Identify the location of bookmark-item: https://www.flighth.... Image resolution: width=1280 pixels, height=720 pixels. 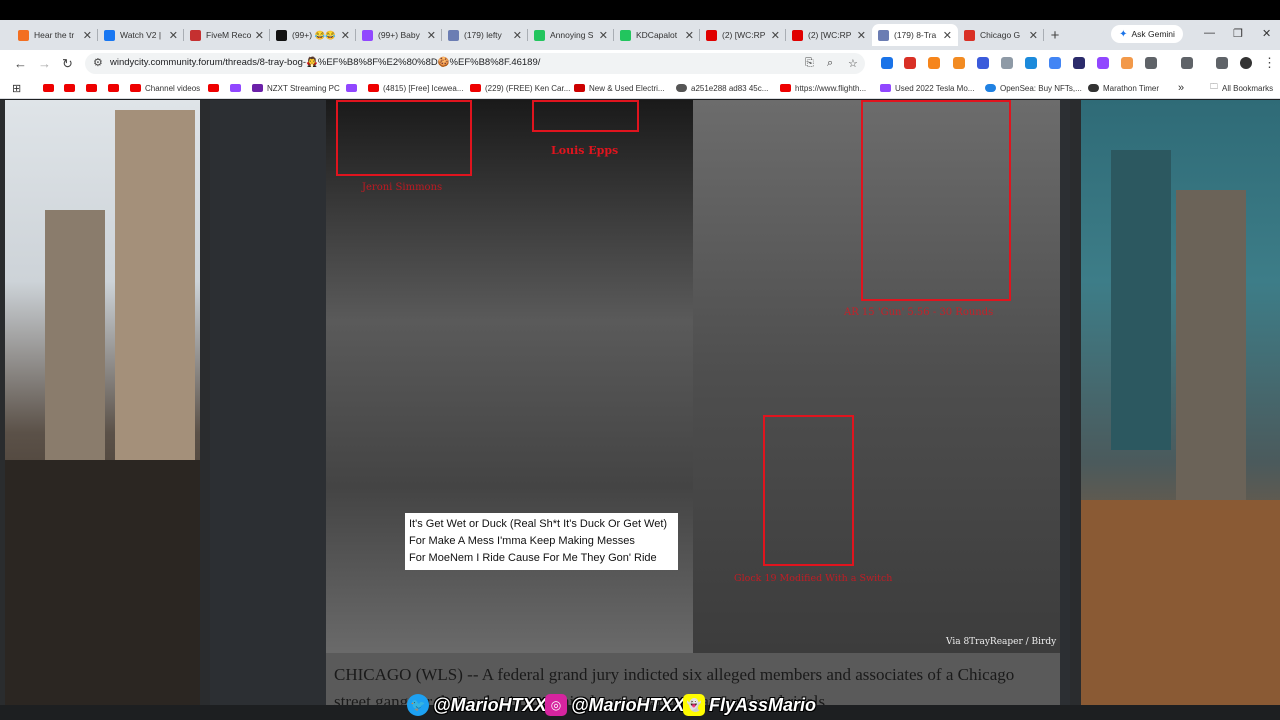
(823, 88).